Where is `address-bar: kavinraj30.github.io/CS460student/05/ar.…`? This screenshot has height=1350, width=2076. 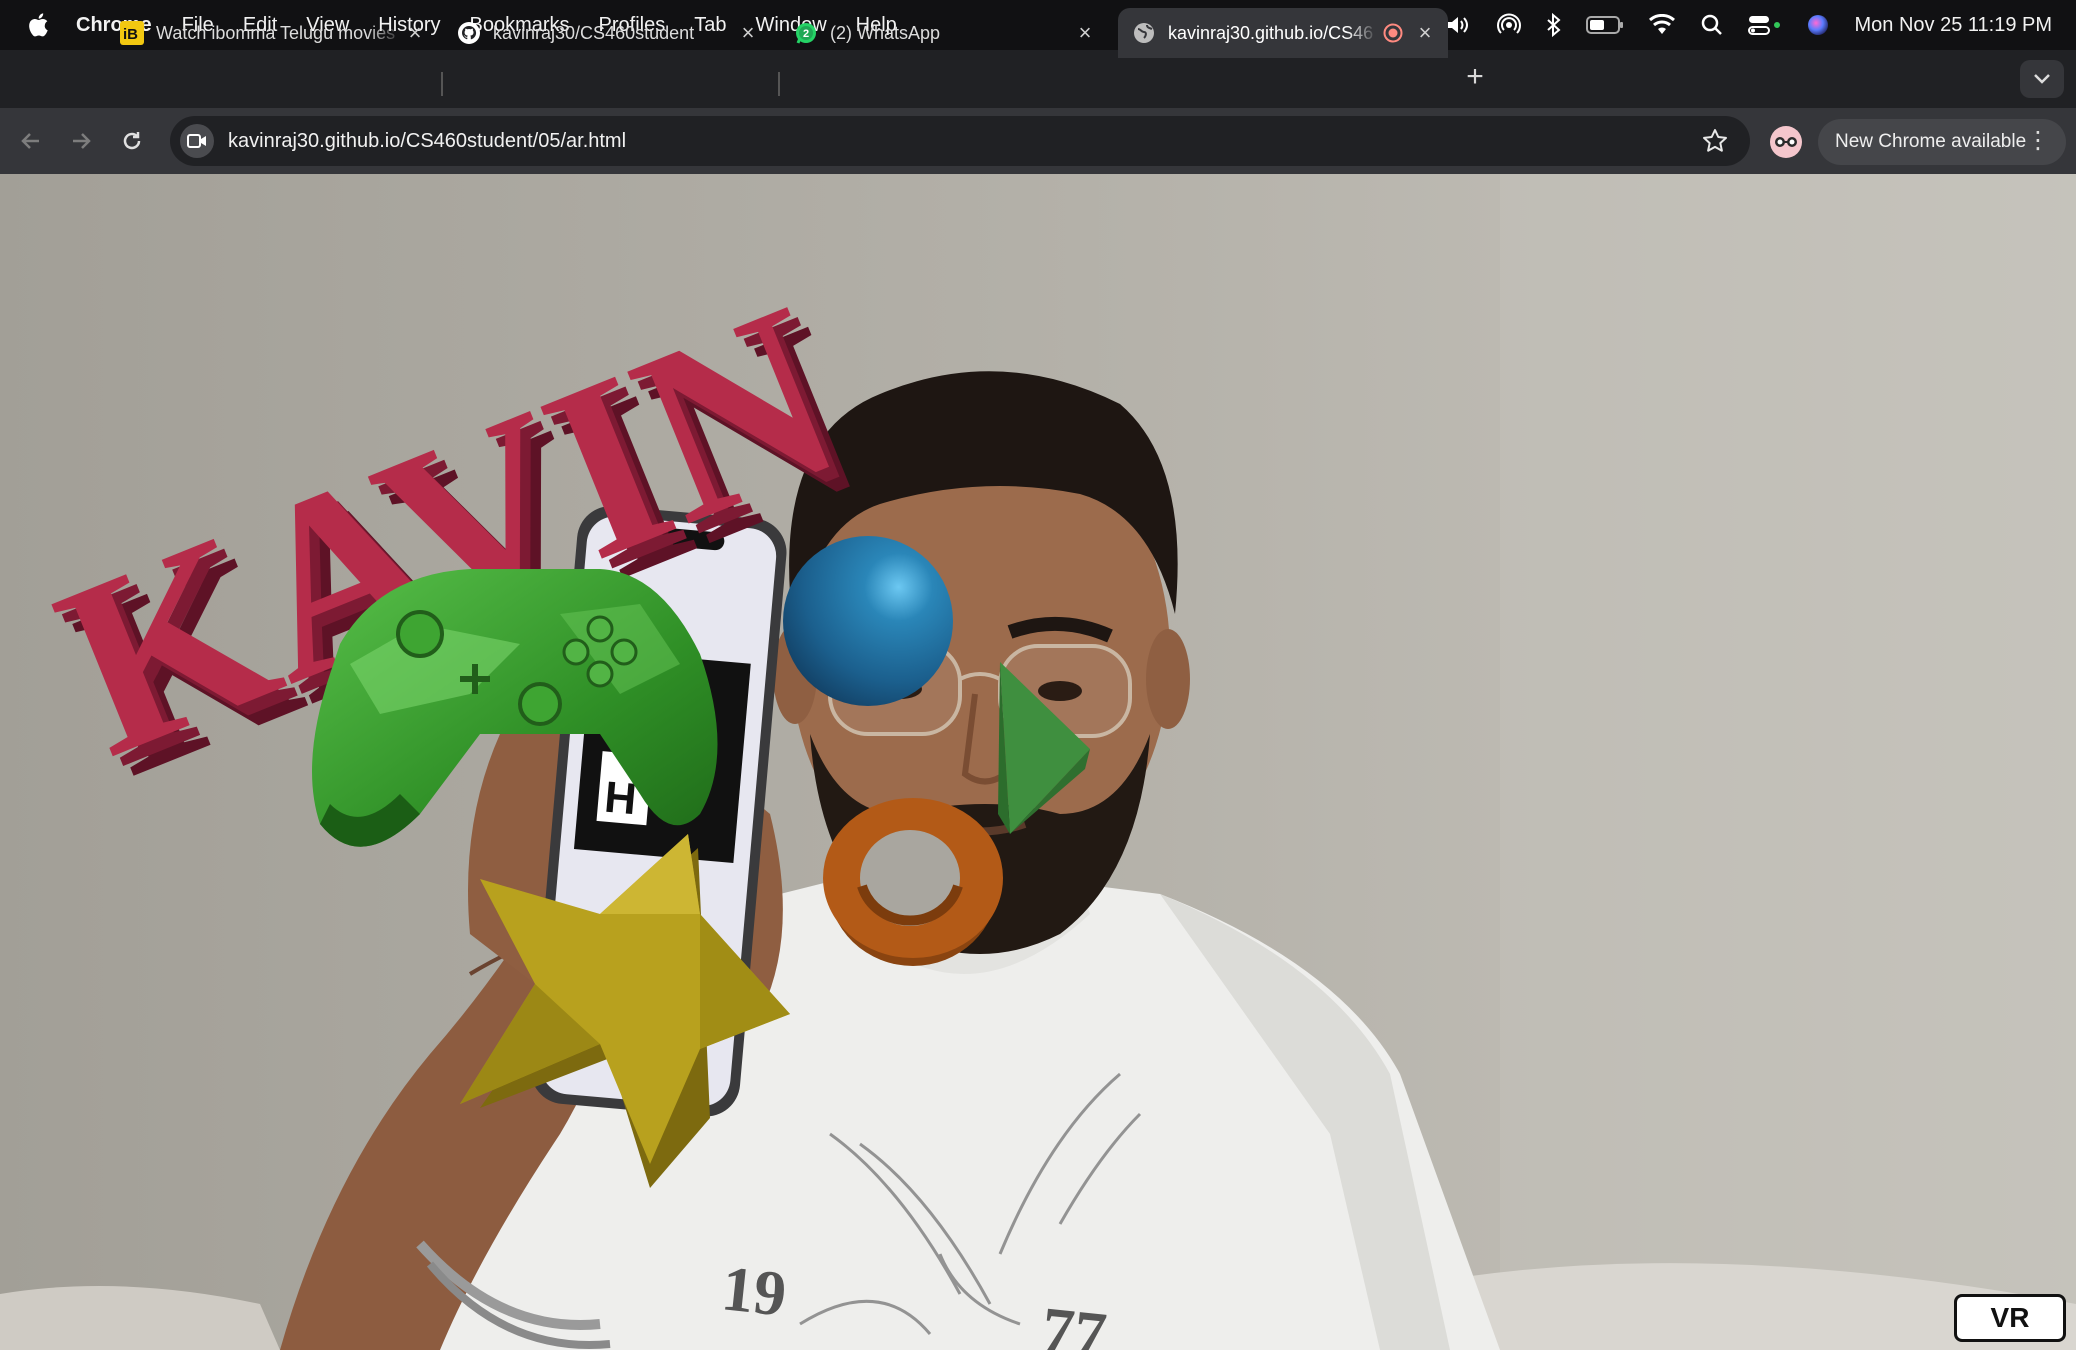
address-bar: kavinraj30.github.io/CS460student/05/ar.… is located at coordinates (960, 141).